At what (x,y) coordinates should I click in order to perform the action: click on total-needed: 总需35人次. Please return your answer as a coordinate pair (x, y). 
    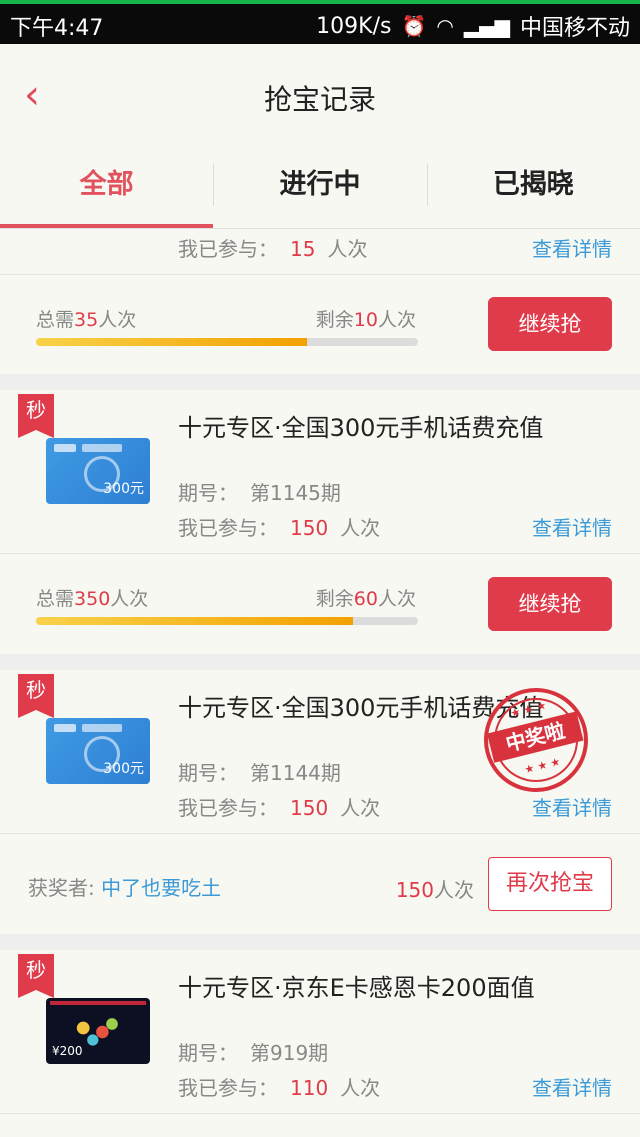
    Looking at the image, I should click on (86, 318).